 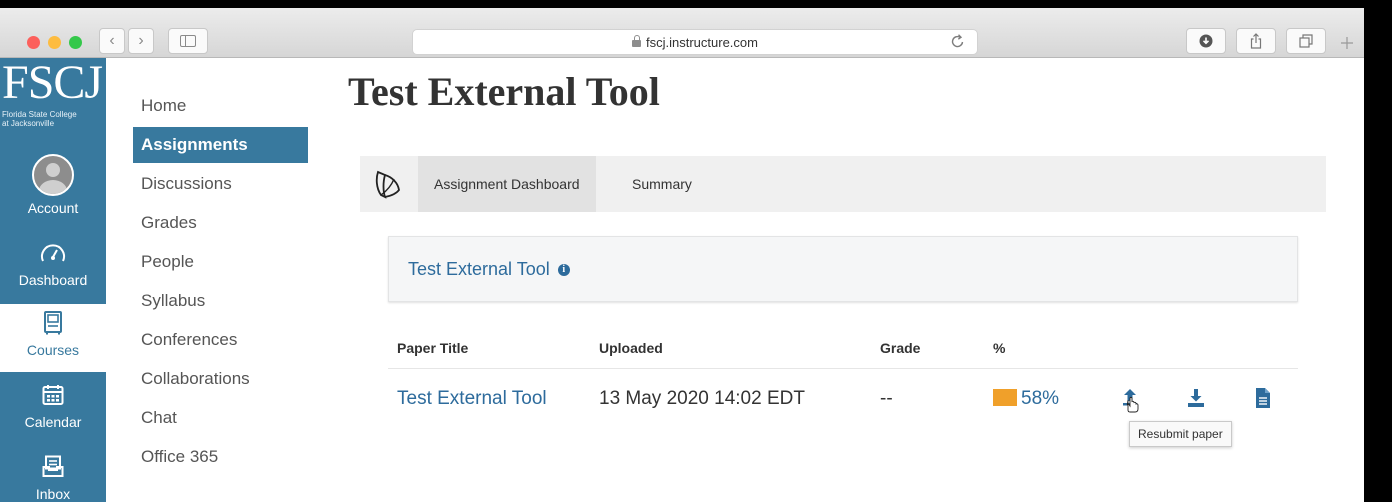 I want to click on course-nav-assignments: Assignments, so click(x=220, y=145).